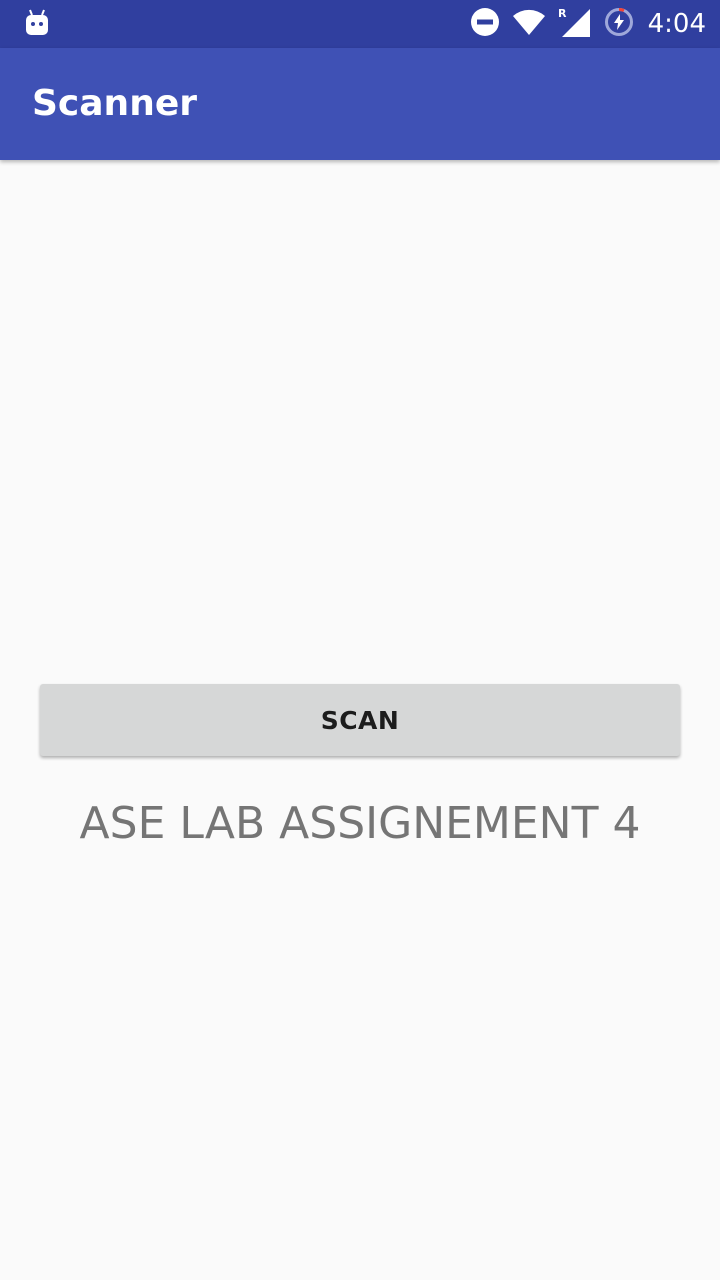 This screenshot has height=1280, width=720. I want to click on battery-charging-icon, so click(619, 24).